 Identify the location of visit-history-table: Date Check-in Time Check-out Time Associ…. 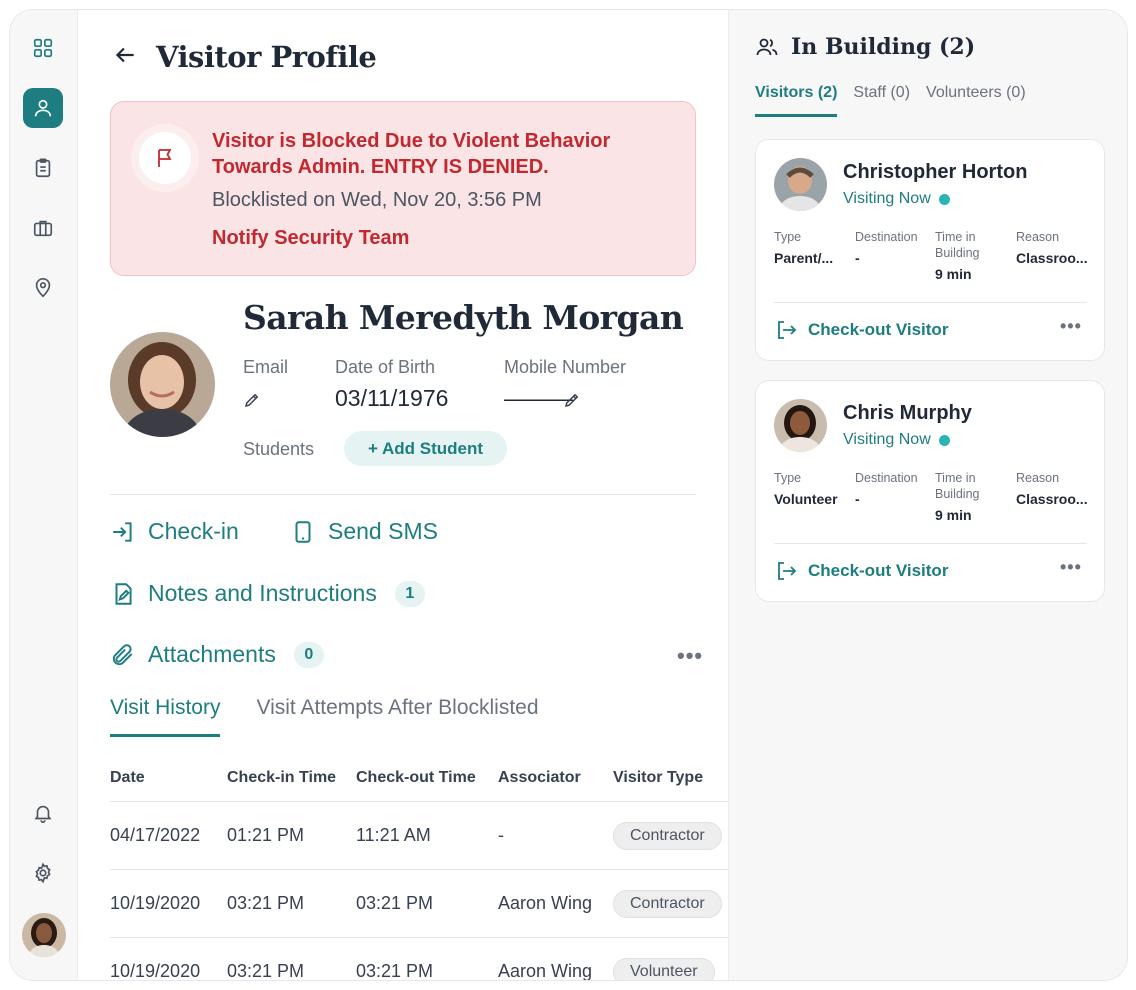
(419, 867).